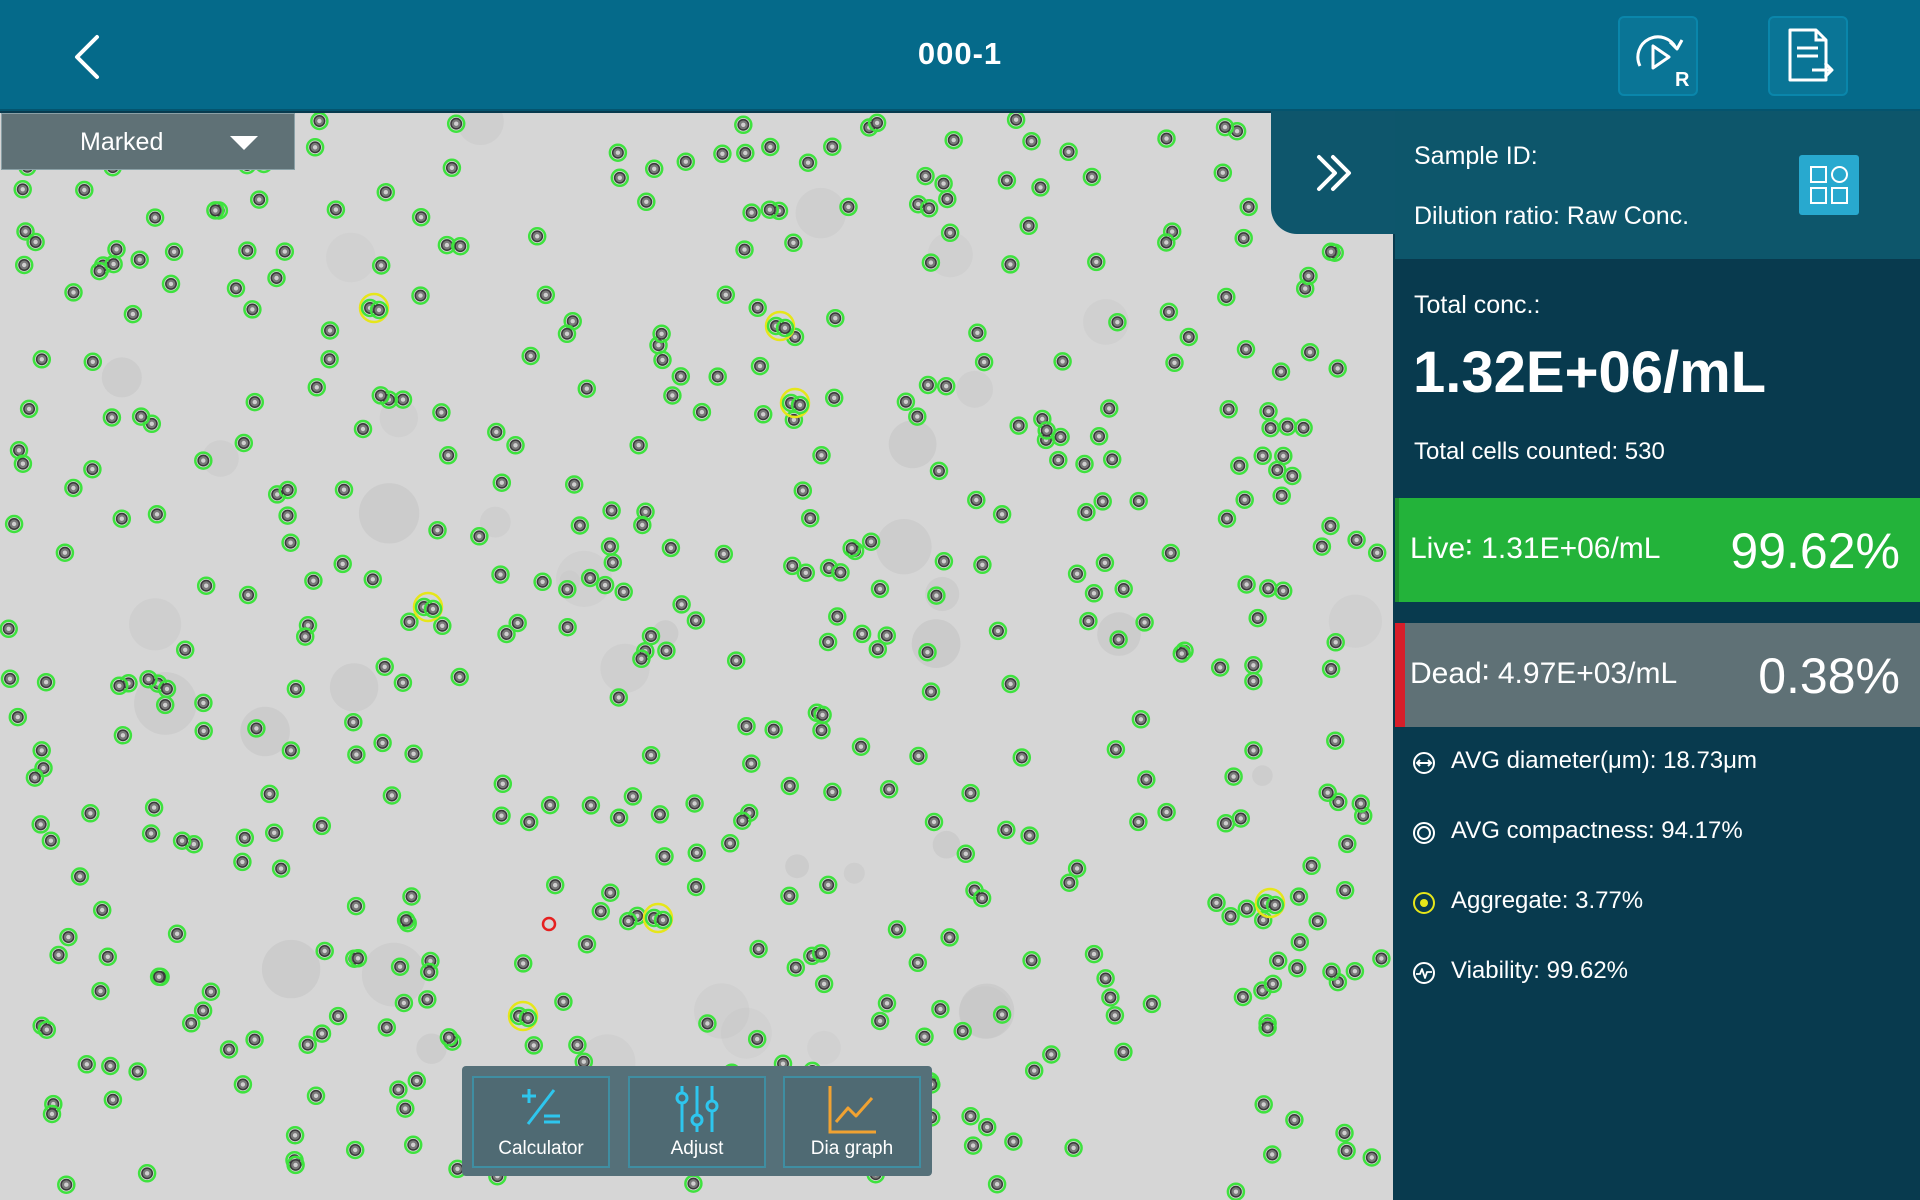  What do you see at coordinates (1829, 185) in the screenshot?
I see `layout-toggle-button` at bounding box center [1829, 185].